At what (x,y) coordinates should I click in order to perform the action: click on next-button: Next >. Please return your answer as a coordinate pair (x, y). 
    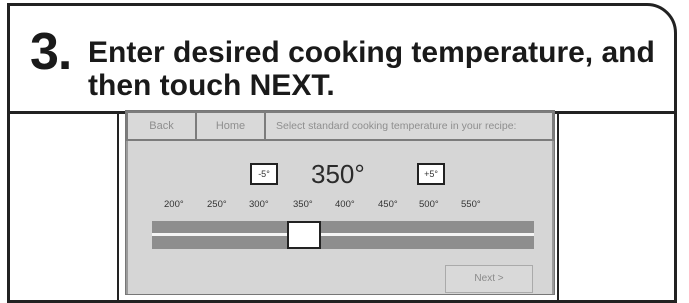
    Looking at the image, I should click on (489, 279).